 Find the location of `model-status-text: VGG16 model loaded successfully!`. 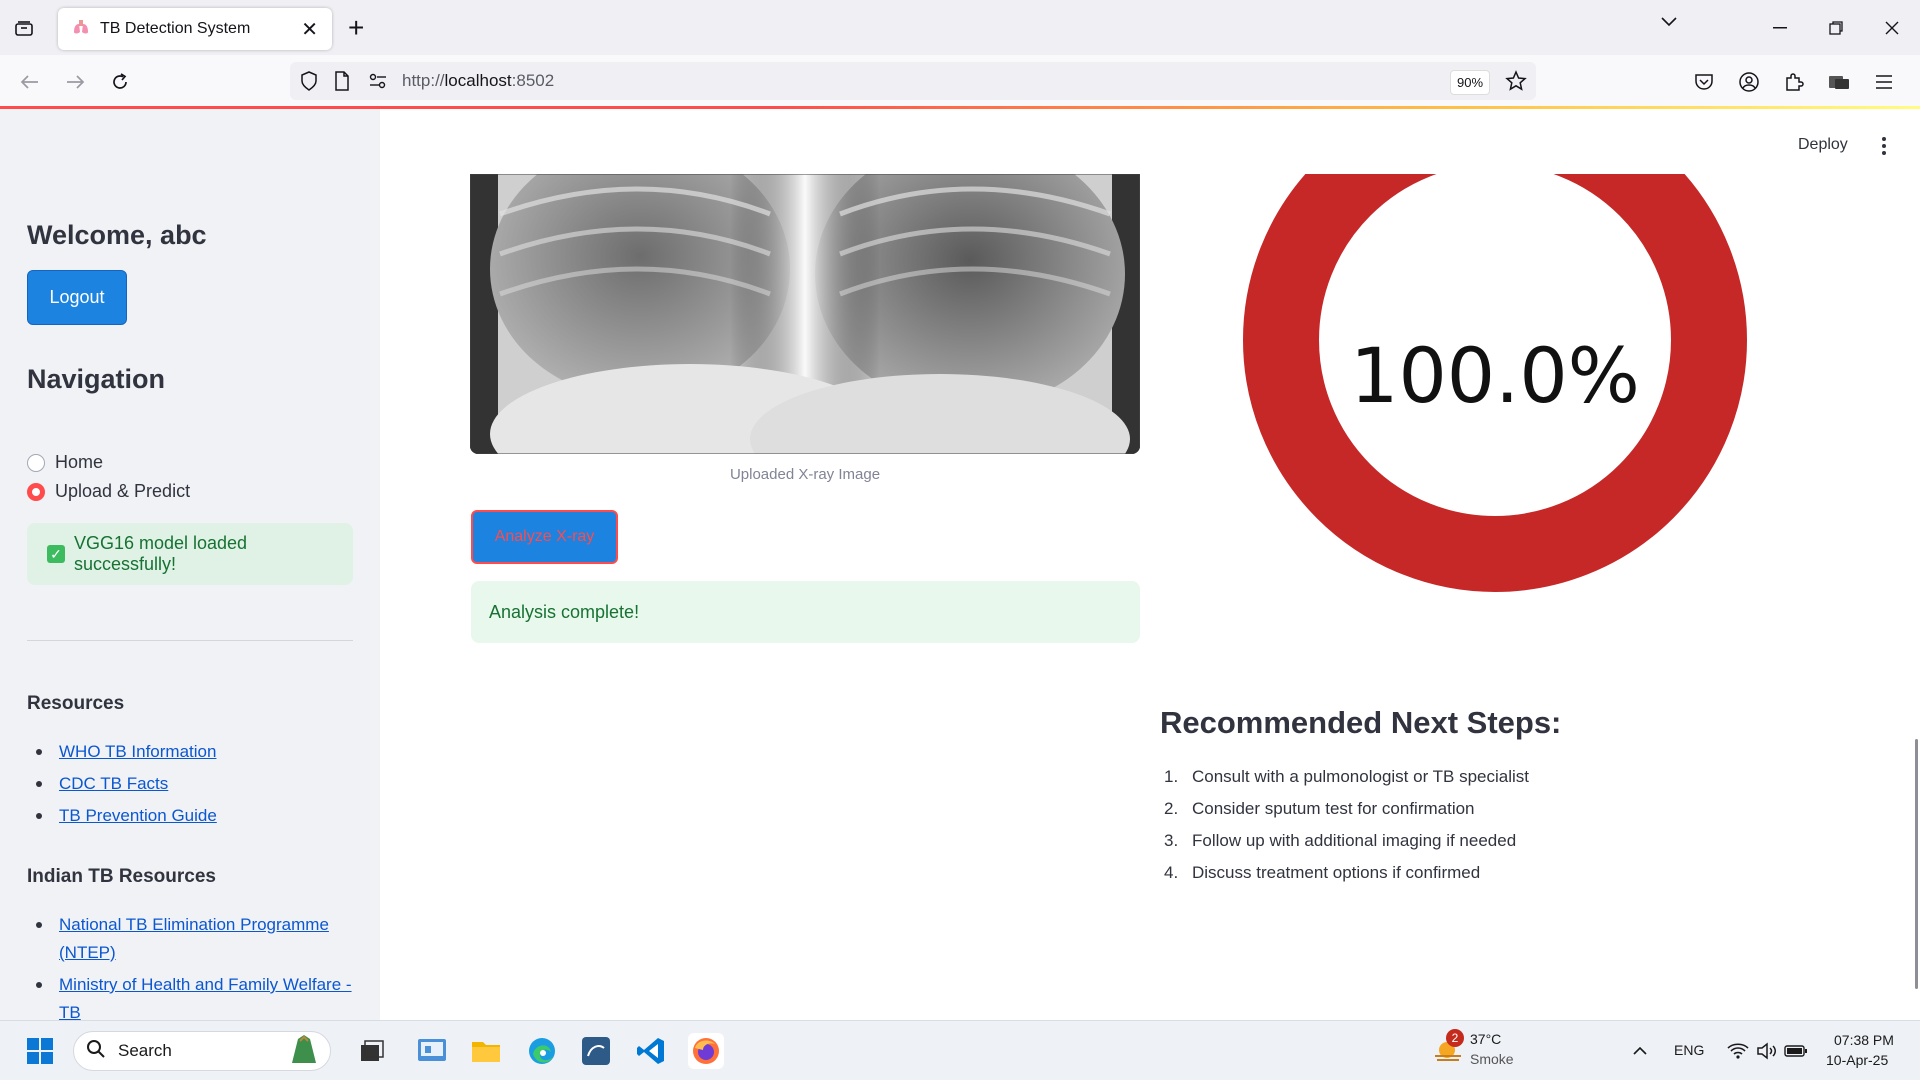

model-status-text: VGG16 model loaded successfully! is located at coordinates (160, 553).